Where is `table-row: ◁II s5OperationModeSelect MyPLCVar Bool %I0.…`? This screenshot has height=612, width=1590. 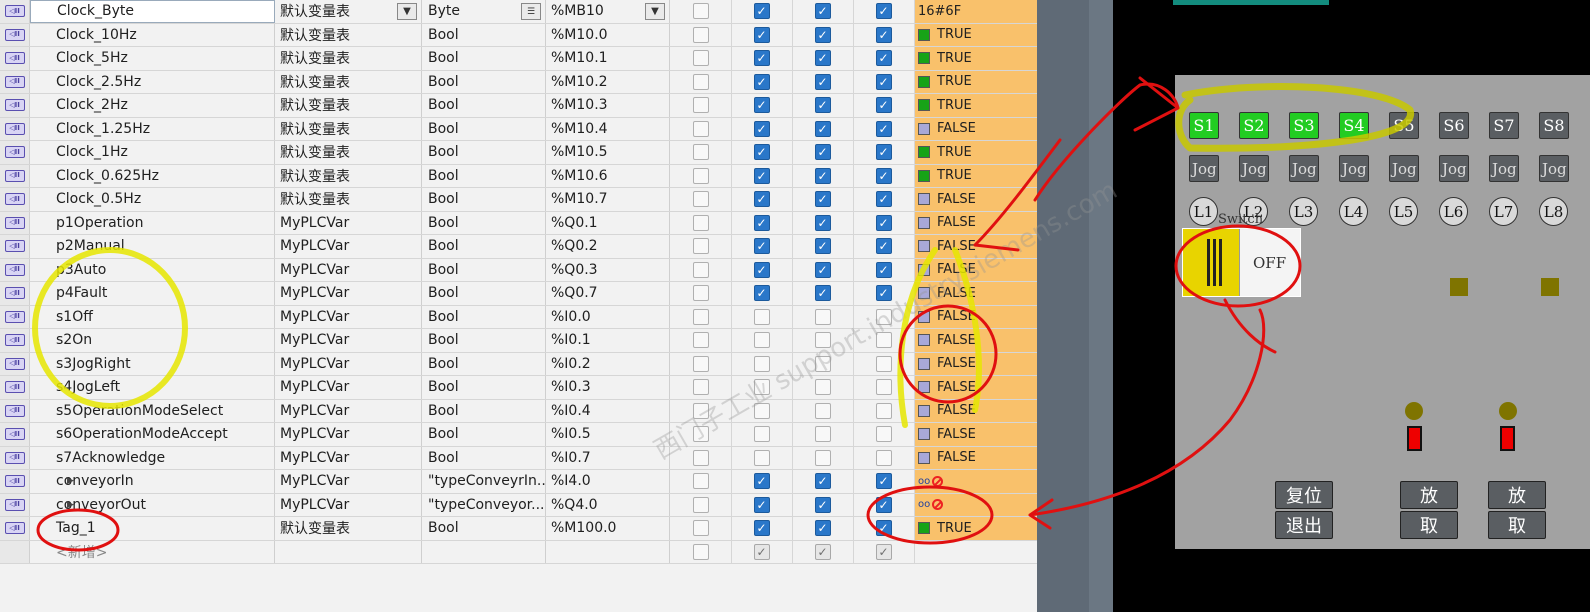 table-row: ◁II s5OperationModeSelect MyPLCVar Bool %I0.… is located at coordinates (518, 411).